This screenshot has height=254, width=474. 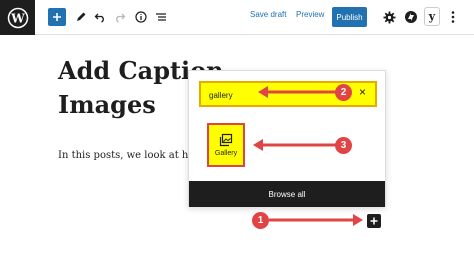 What do you see at coordinates (358, 220) in the screenshot?
I see `arrow-head-add-block` at bounding box center [358, 220].